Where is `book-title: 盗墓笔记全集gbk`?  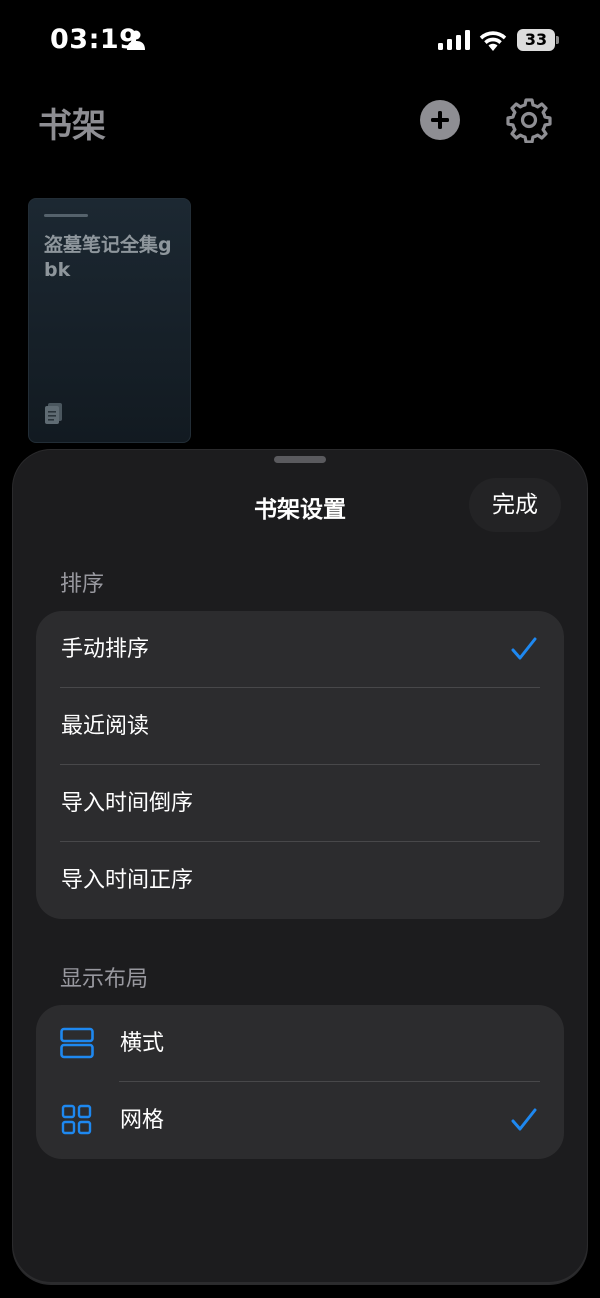
book-title: 盗墓笔记全集gbk is located at coordinates (108, 257).